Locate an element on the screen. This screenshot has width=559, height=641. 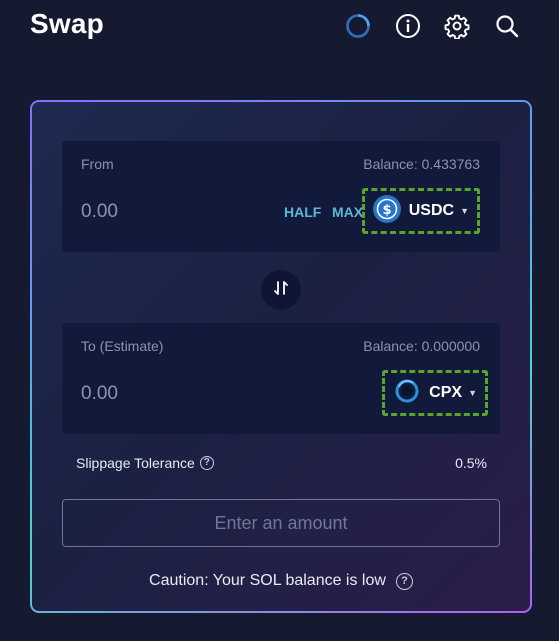
from-token-selector: $ USDC ▼ is located at coordinates (420, 211).